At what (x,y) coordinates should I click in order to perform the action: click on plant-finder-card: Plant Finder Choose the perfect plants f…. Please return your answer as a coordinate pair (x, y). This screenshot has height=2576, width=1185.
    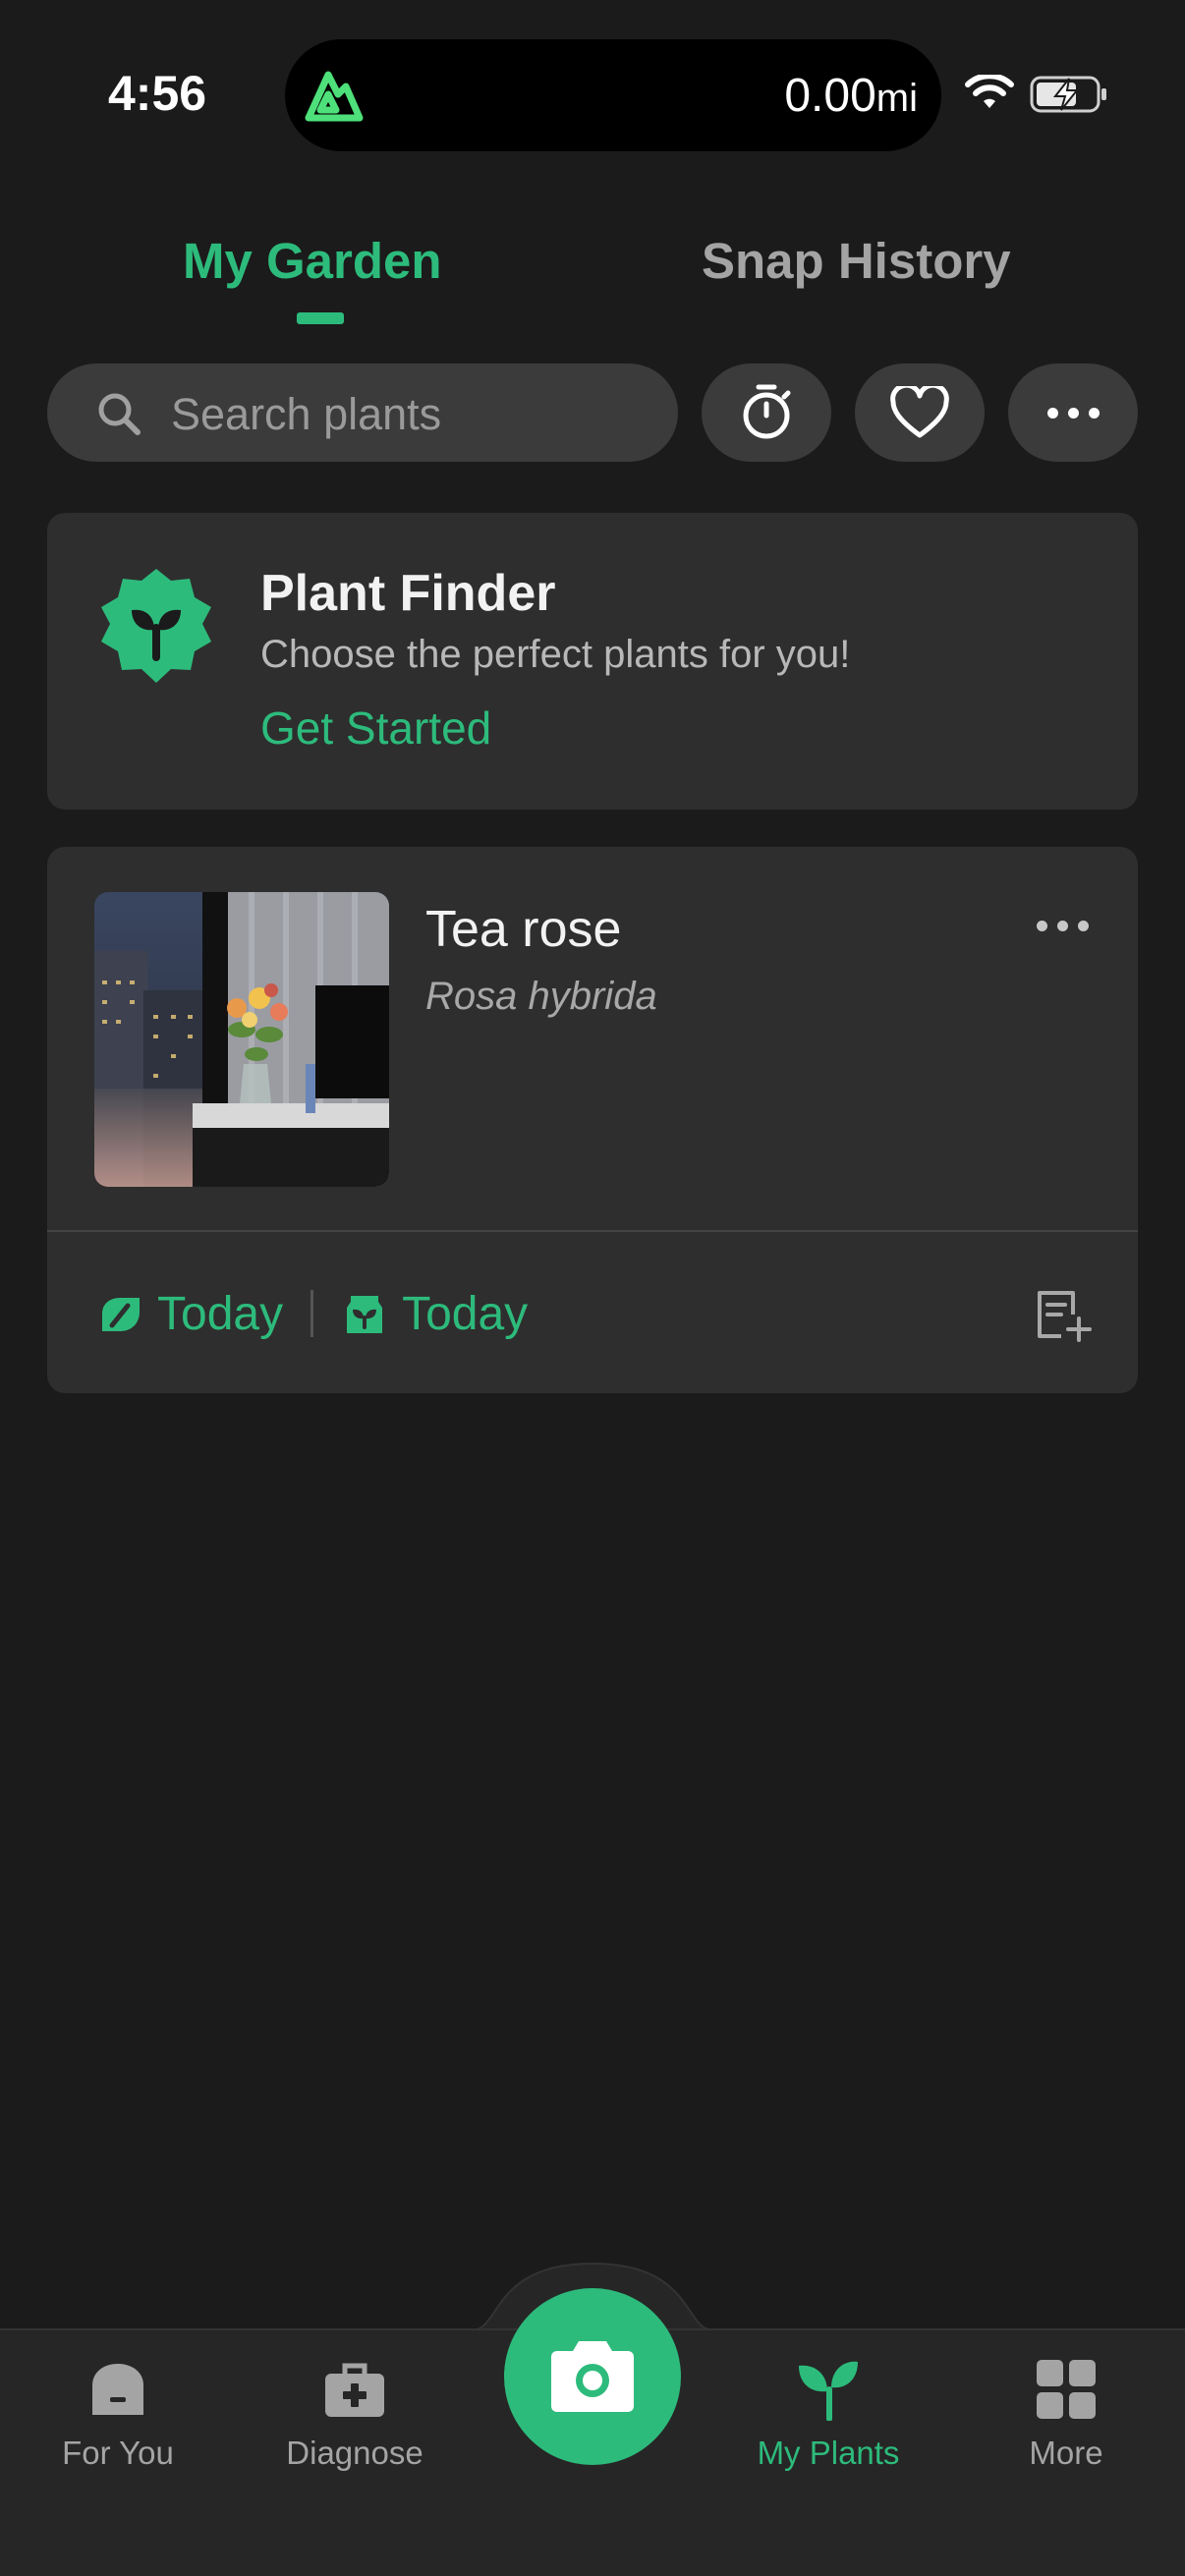
    Looking at the image, I should click on (592, 661).